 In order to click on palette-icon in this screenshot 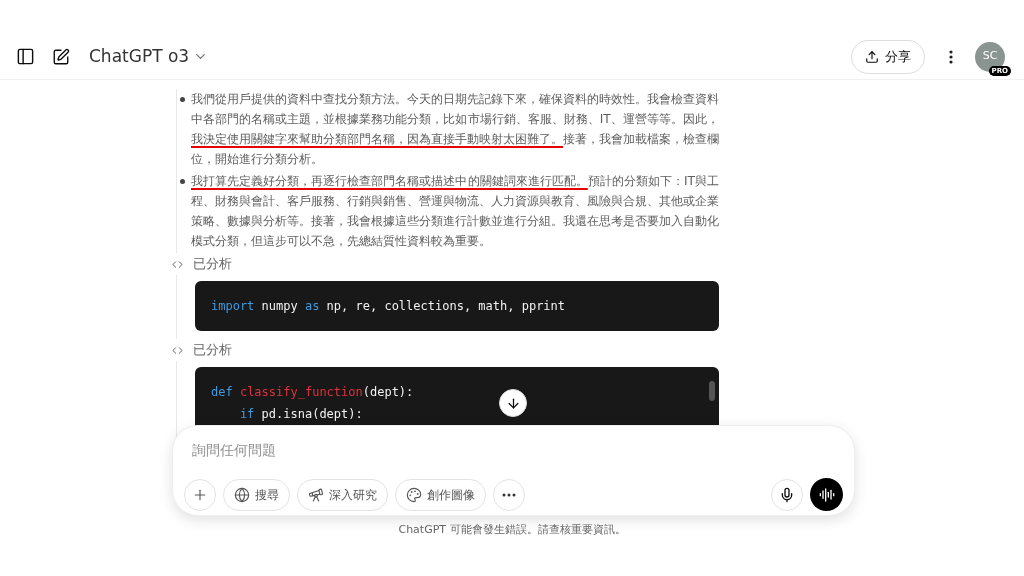, I will do `click(414, 494)`.